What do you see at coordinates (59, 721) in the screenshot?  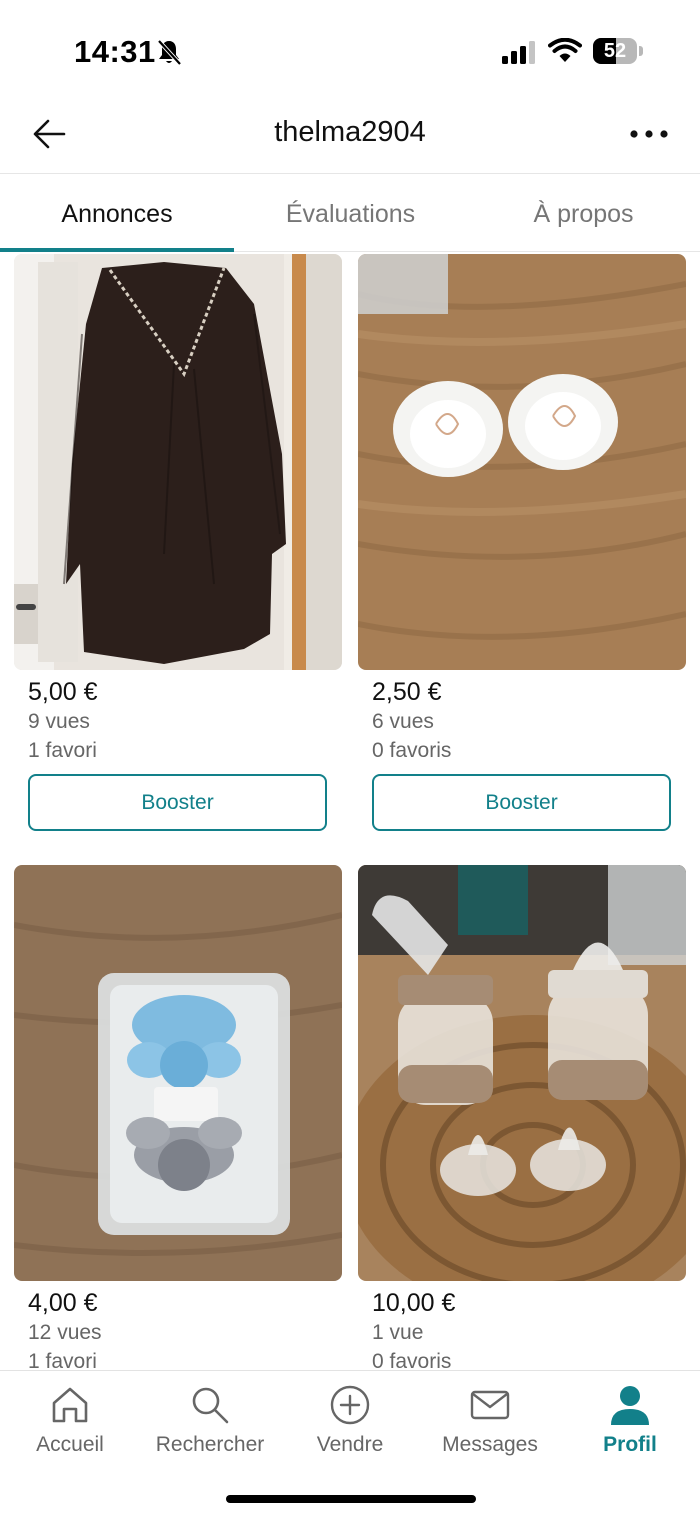 I see `listing-views: 9 vues` at bounding box center [59, 721].